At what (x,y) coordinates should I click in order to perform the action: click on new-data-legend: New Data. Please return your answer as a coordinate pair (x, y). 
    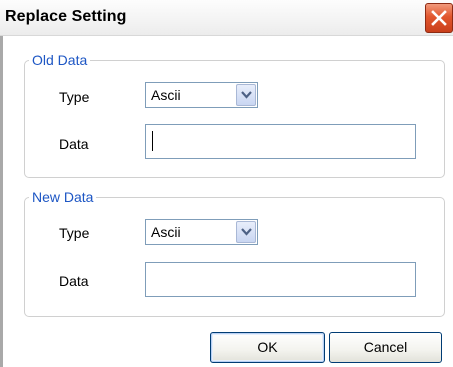
    Looking at the image, I should click on (63, 197).